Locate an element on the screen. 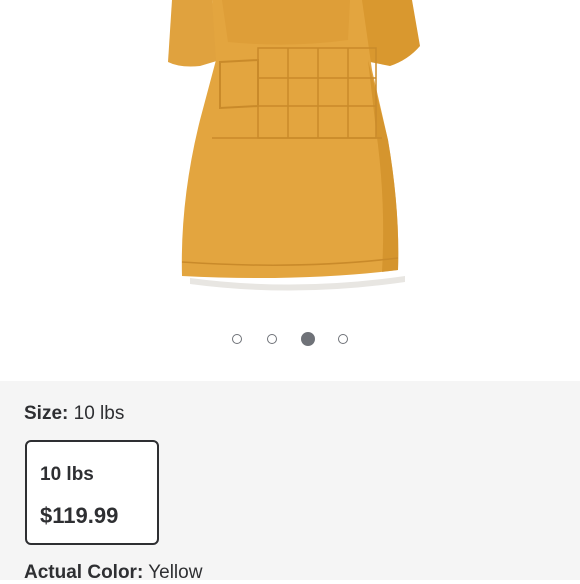 The height and width of the screenshot is (584, 580). size-option-tile-selected: 10 lbs $119.99 is located at coordinates (92, 492).